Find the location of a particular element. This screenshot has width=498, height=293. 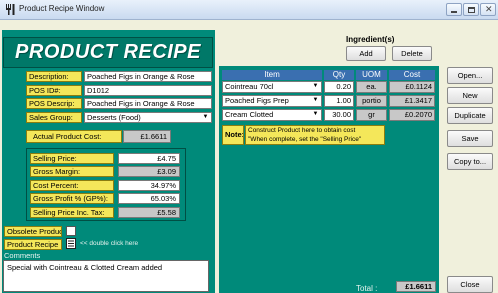

sales-group-select: Desserts (Food) ▼ is located at coordinates (148, 117).